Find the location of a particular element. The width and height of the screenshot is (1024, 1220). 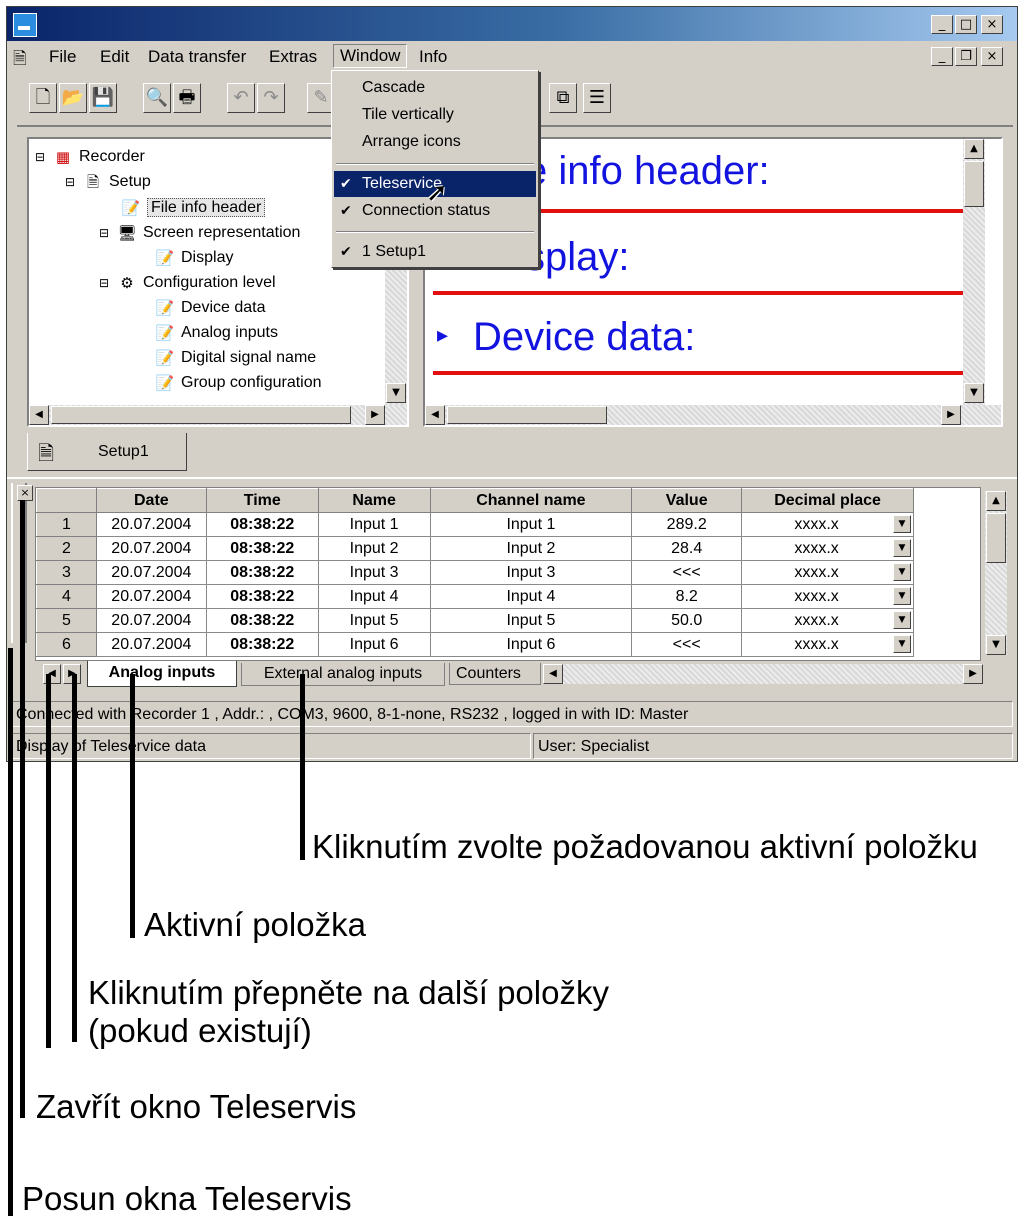

sheet-tab-counters: Counters is located at coordinates (495, 674).